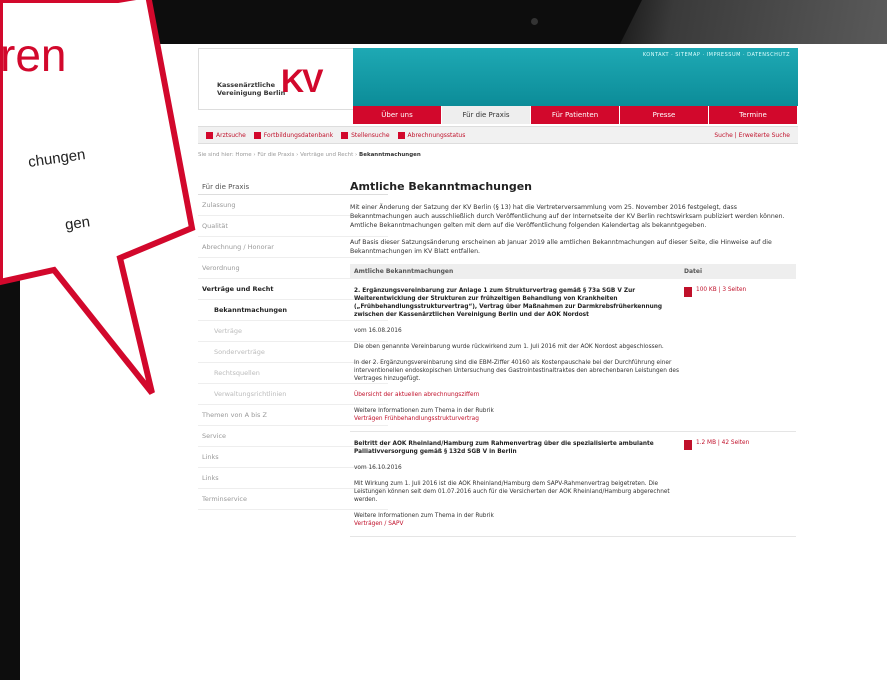 This screenshot has width=887, height=680. I want to click on file-link: 100 KB | 3 Seiten, so click(715, 355).